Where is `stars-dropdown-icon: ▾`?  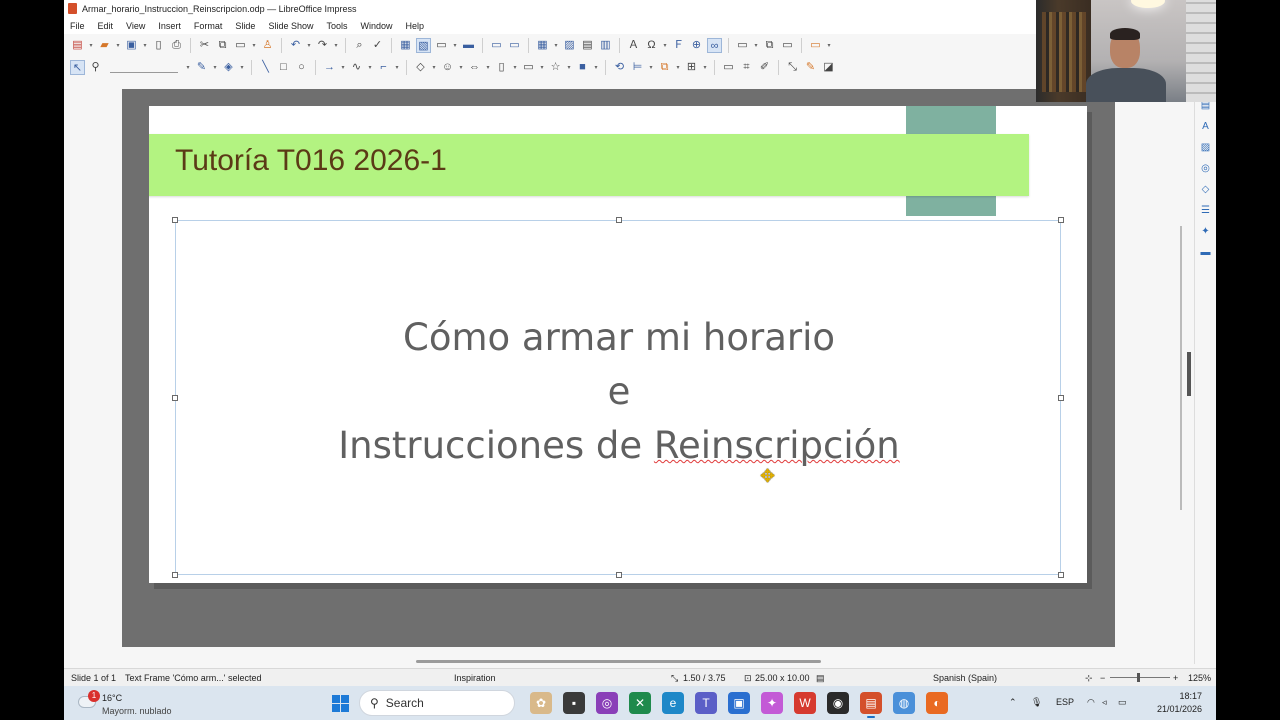
stars-dropdown-icon: ▾ is located at coordinates (569, 67).